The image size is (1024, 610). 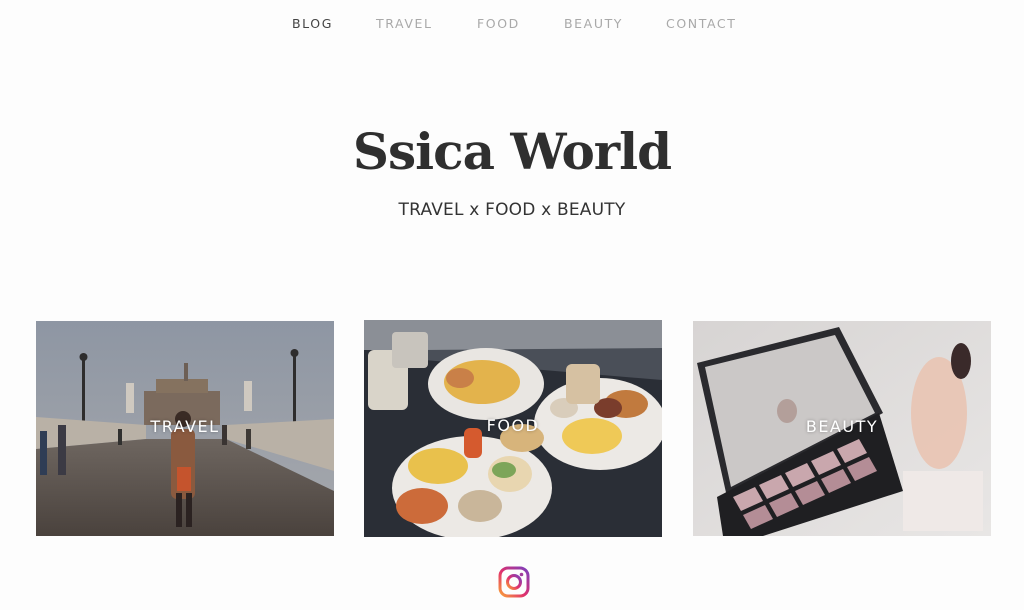 I want to click on category-label-travel: TRAVEL, so click(x=185, y=426).